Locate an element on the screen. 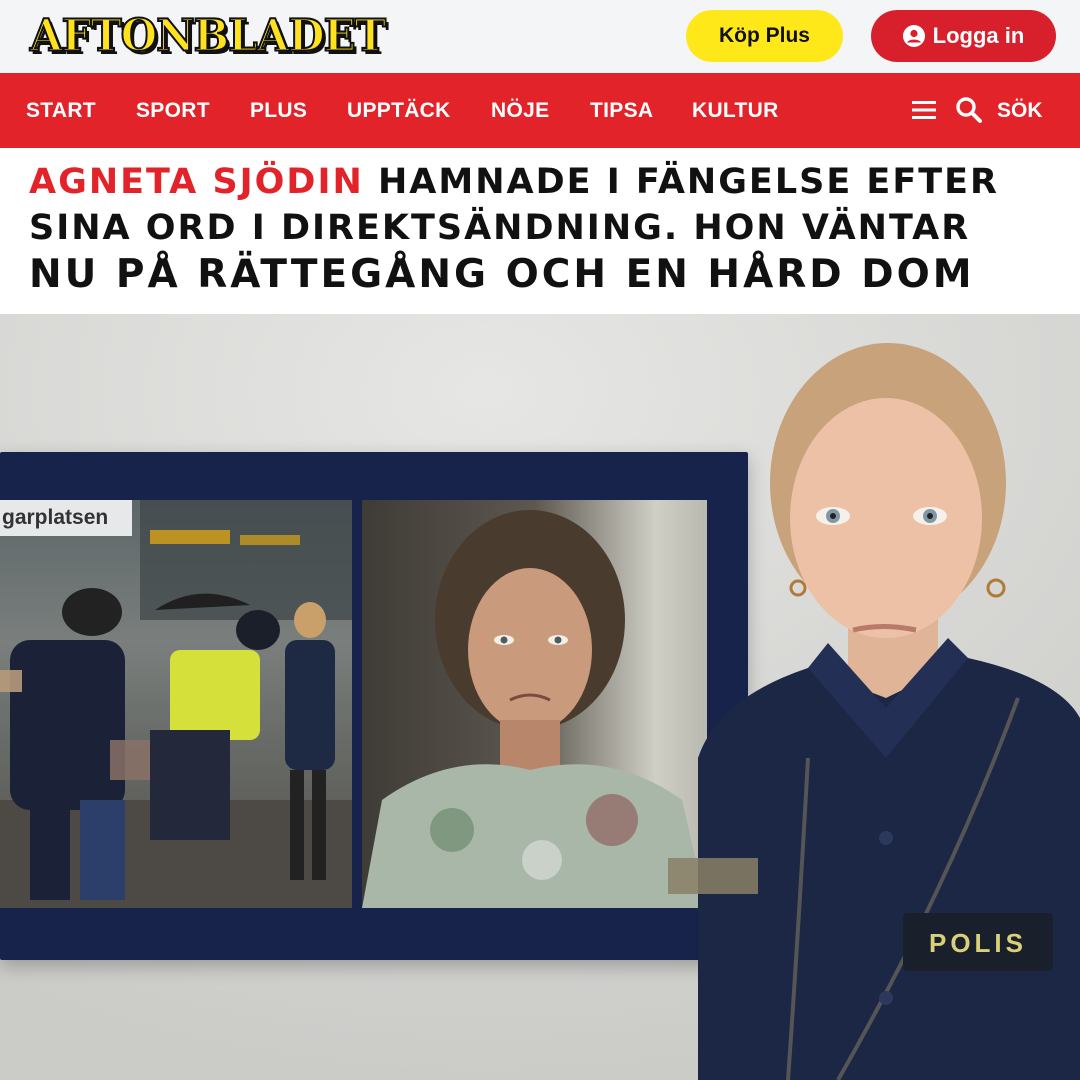 This screenshot has height=1080, width=1080. headline-line-3: NU PÅ RÄTTEGÅNG OCH EN HÅRD DOM is located at coordinates (502, 274).